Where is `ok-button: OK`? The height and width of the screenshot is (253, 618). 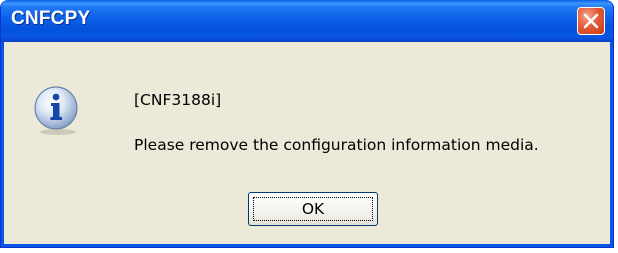 ok-button: OK is located at coordinates (313, 209).